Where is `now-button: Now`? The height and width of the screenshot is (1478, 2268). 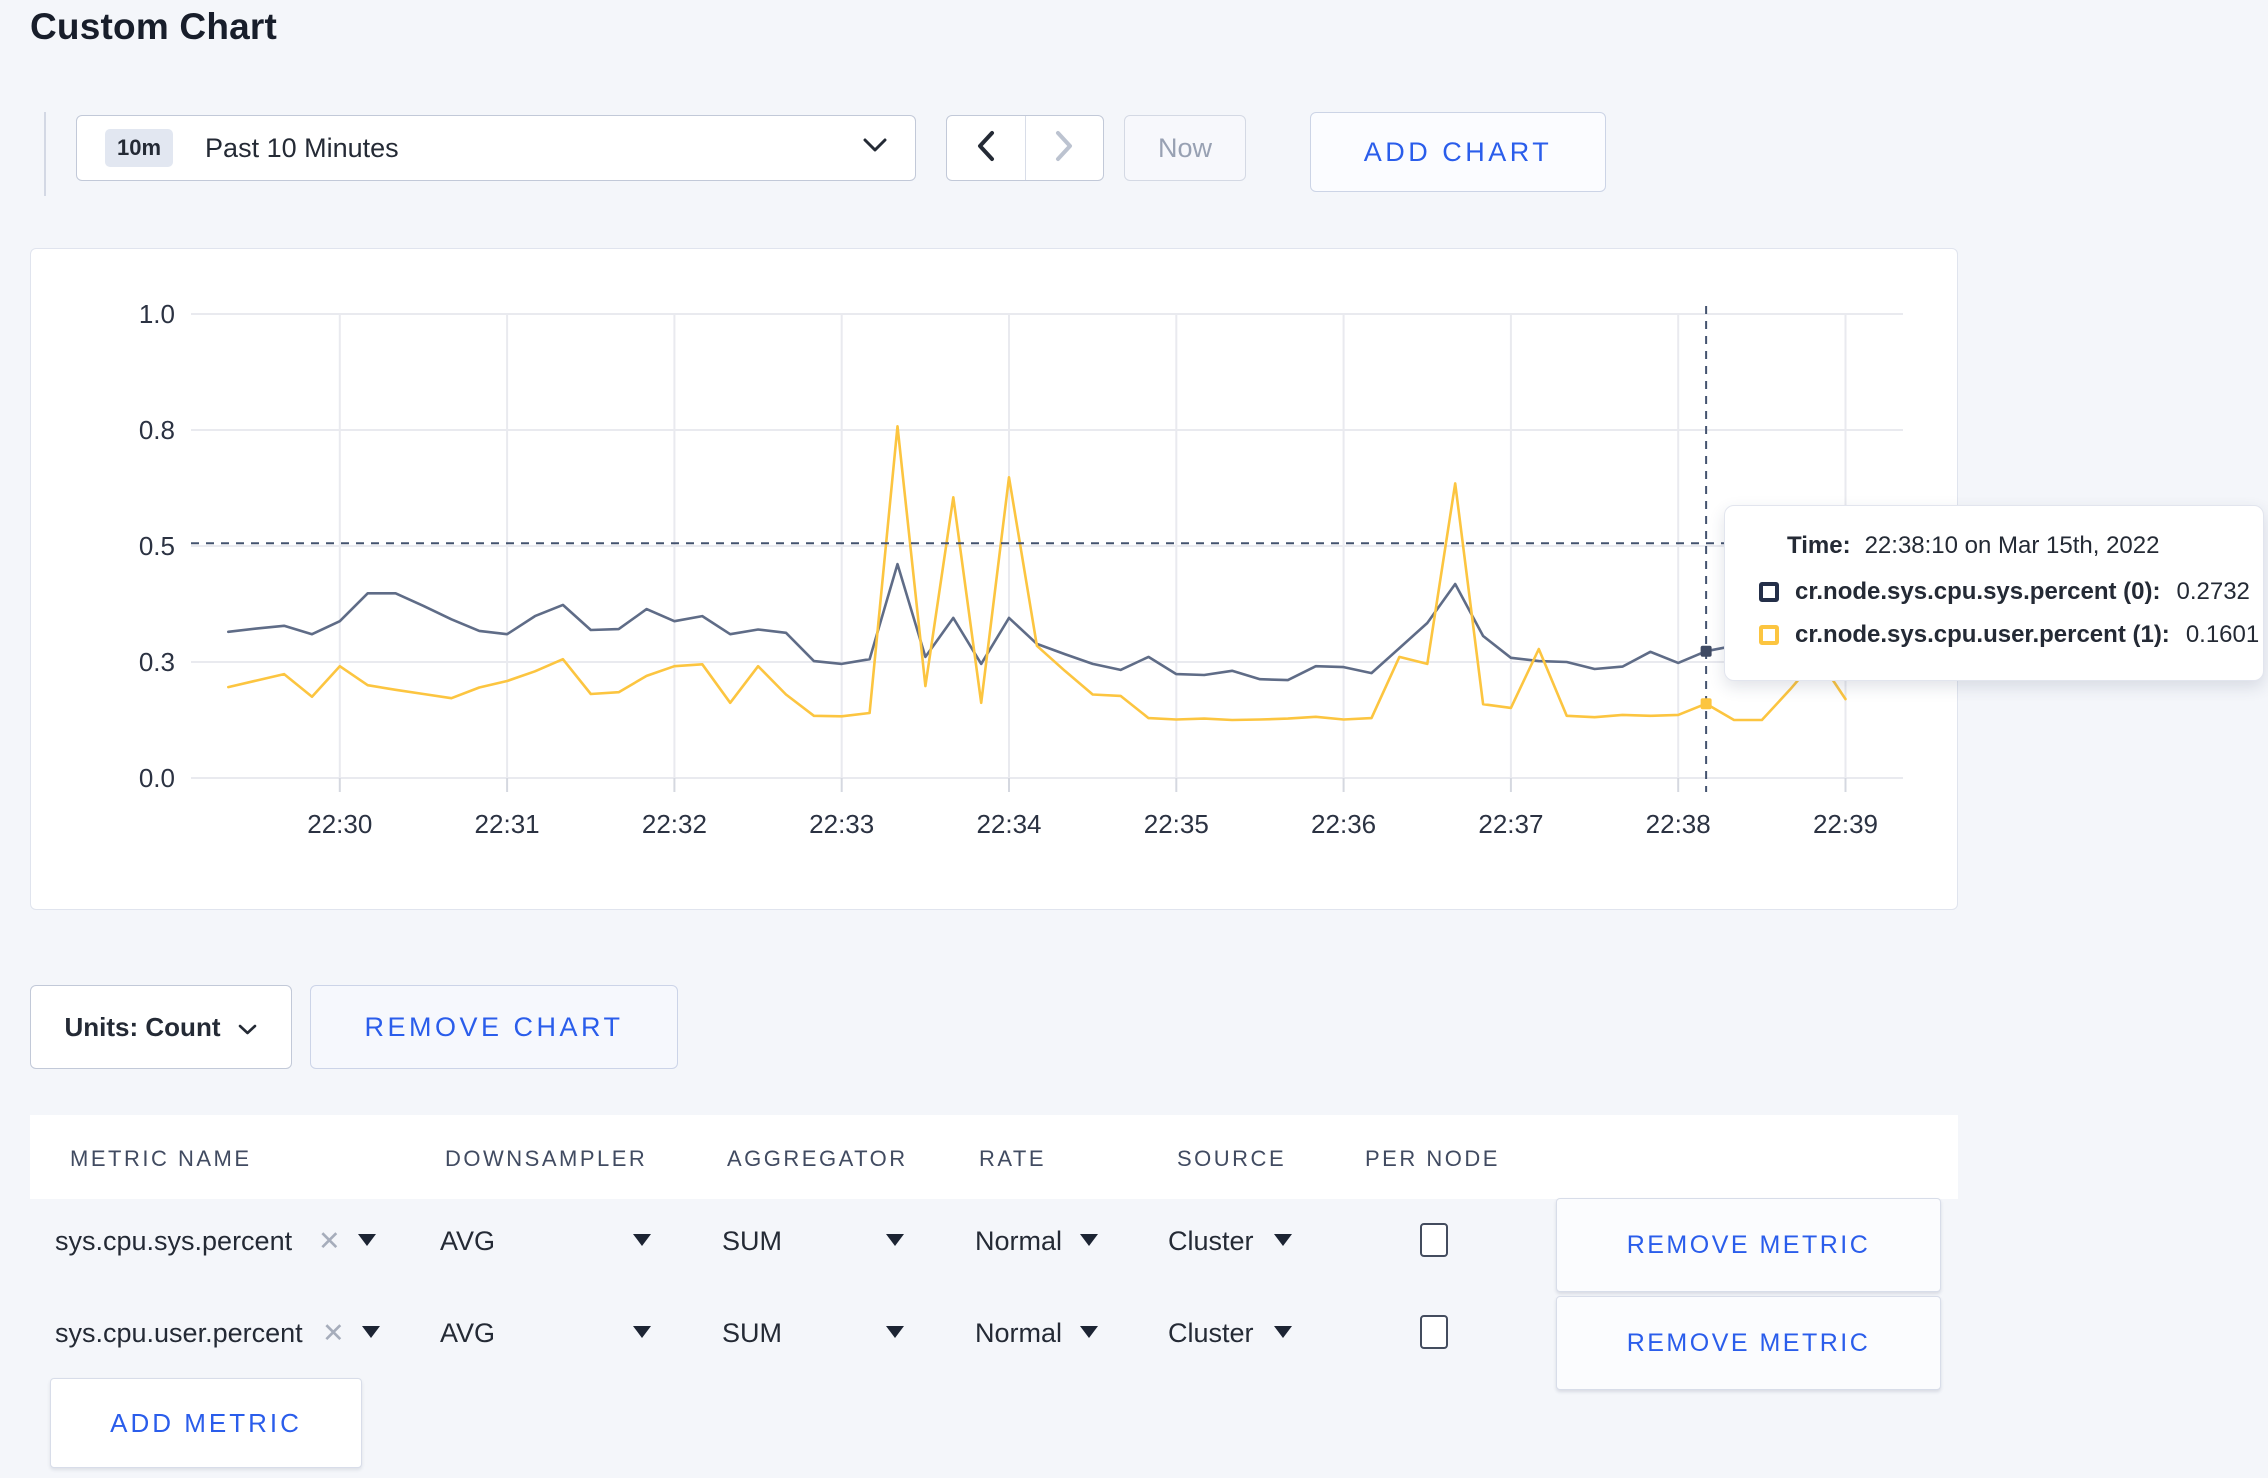
now-button: Now is located at coordinates (1185, 148).